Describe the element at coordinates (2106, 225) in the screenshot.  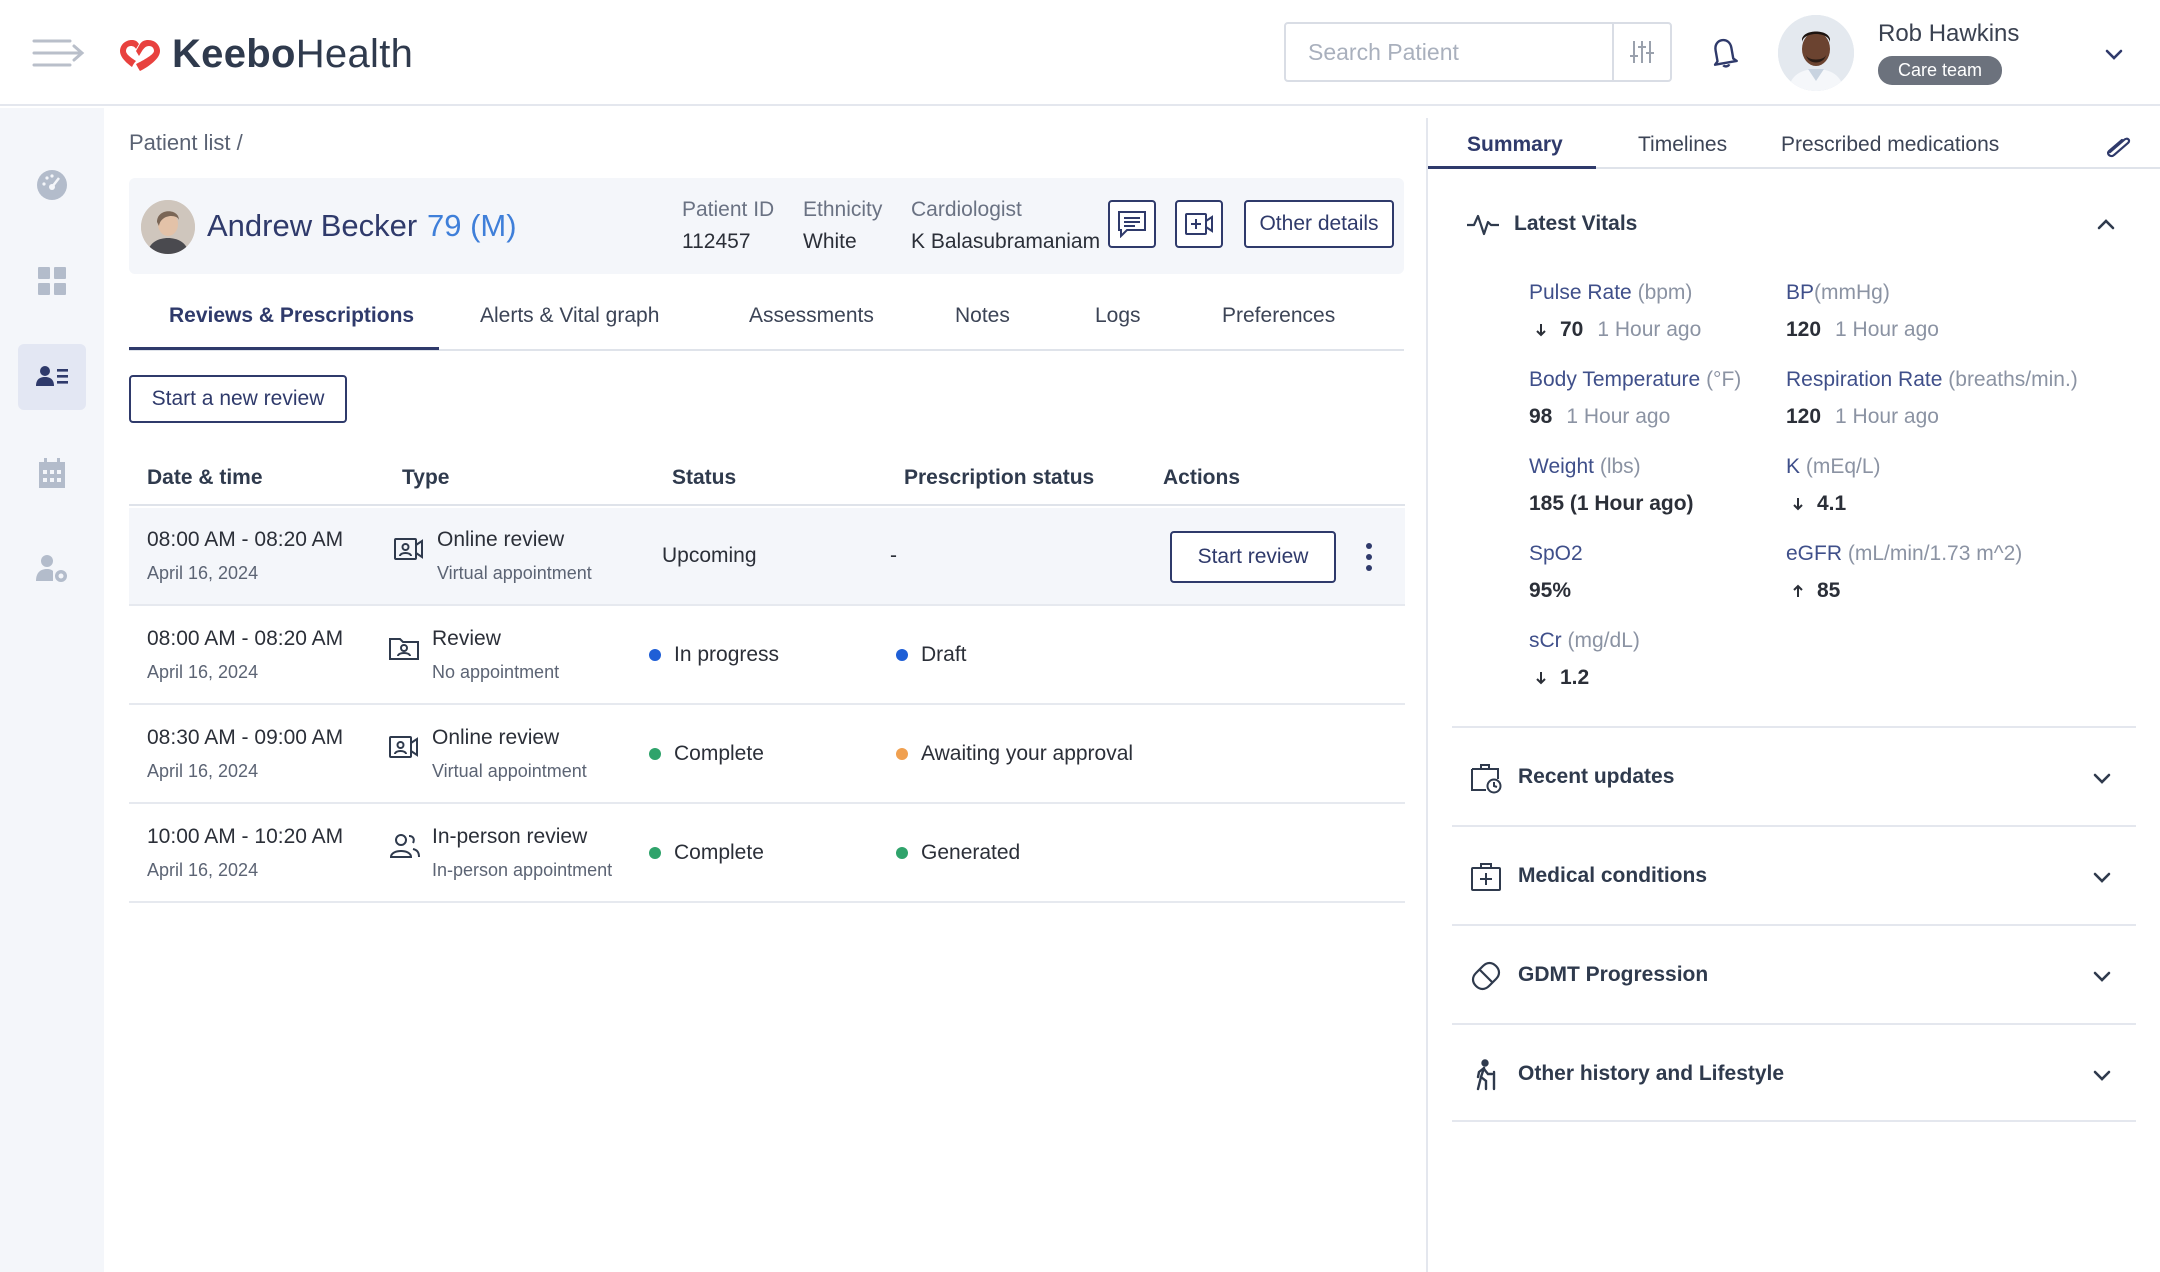
I see `collapse-vitals-button` at that location.